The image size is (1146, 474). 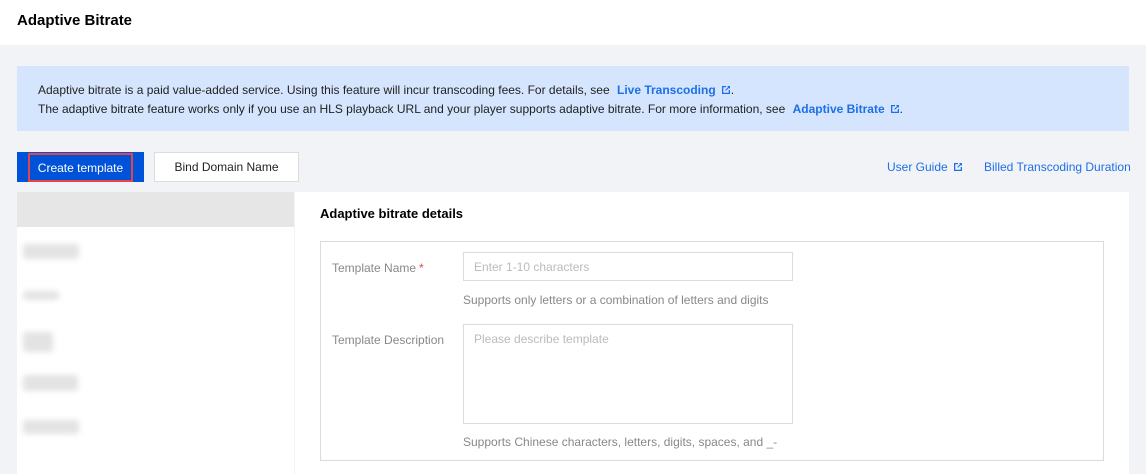 What do you see at coordinates (628, 374) in the screenshot?
I see `template-description-input` at bounding box center [628, 374].